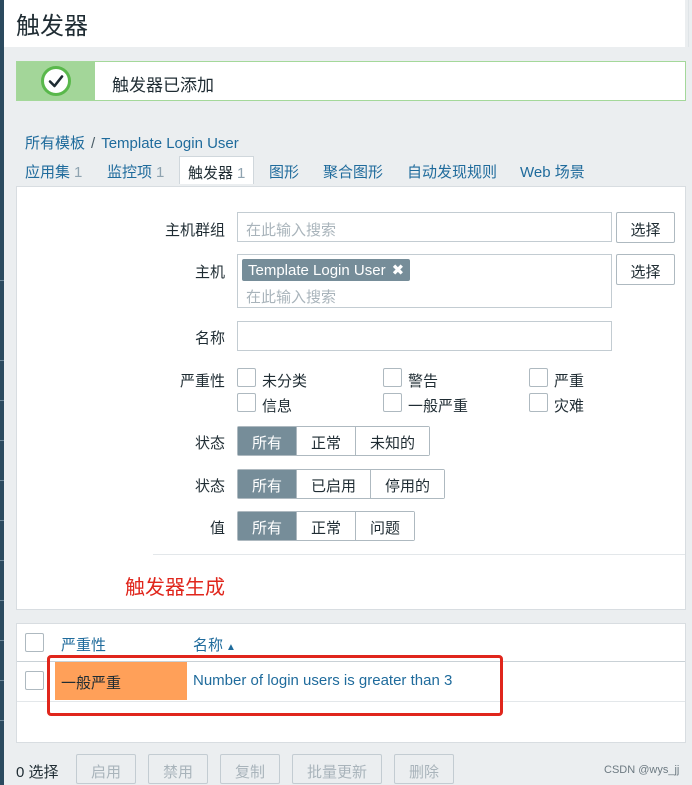 This screenshot has height=785, width=692. Describe the element at coordinates (642, 770) in the screenshot. I see `watermark: CSDN @wys_jj` at that location.